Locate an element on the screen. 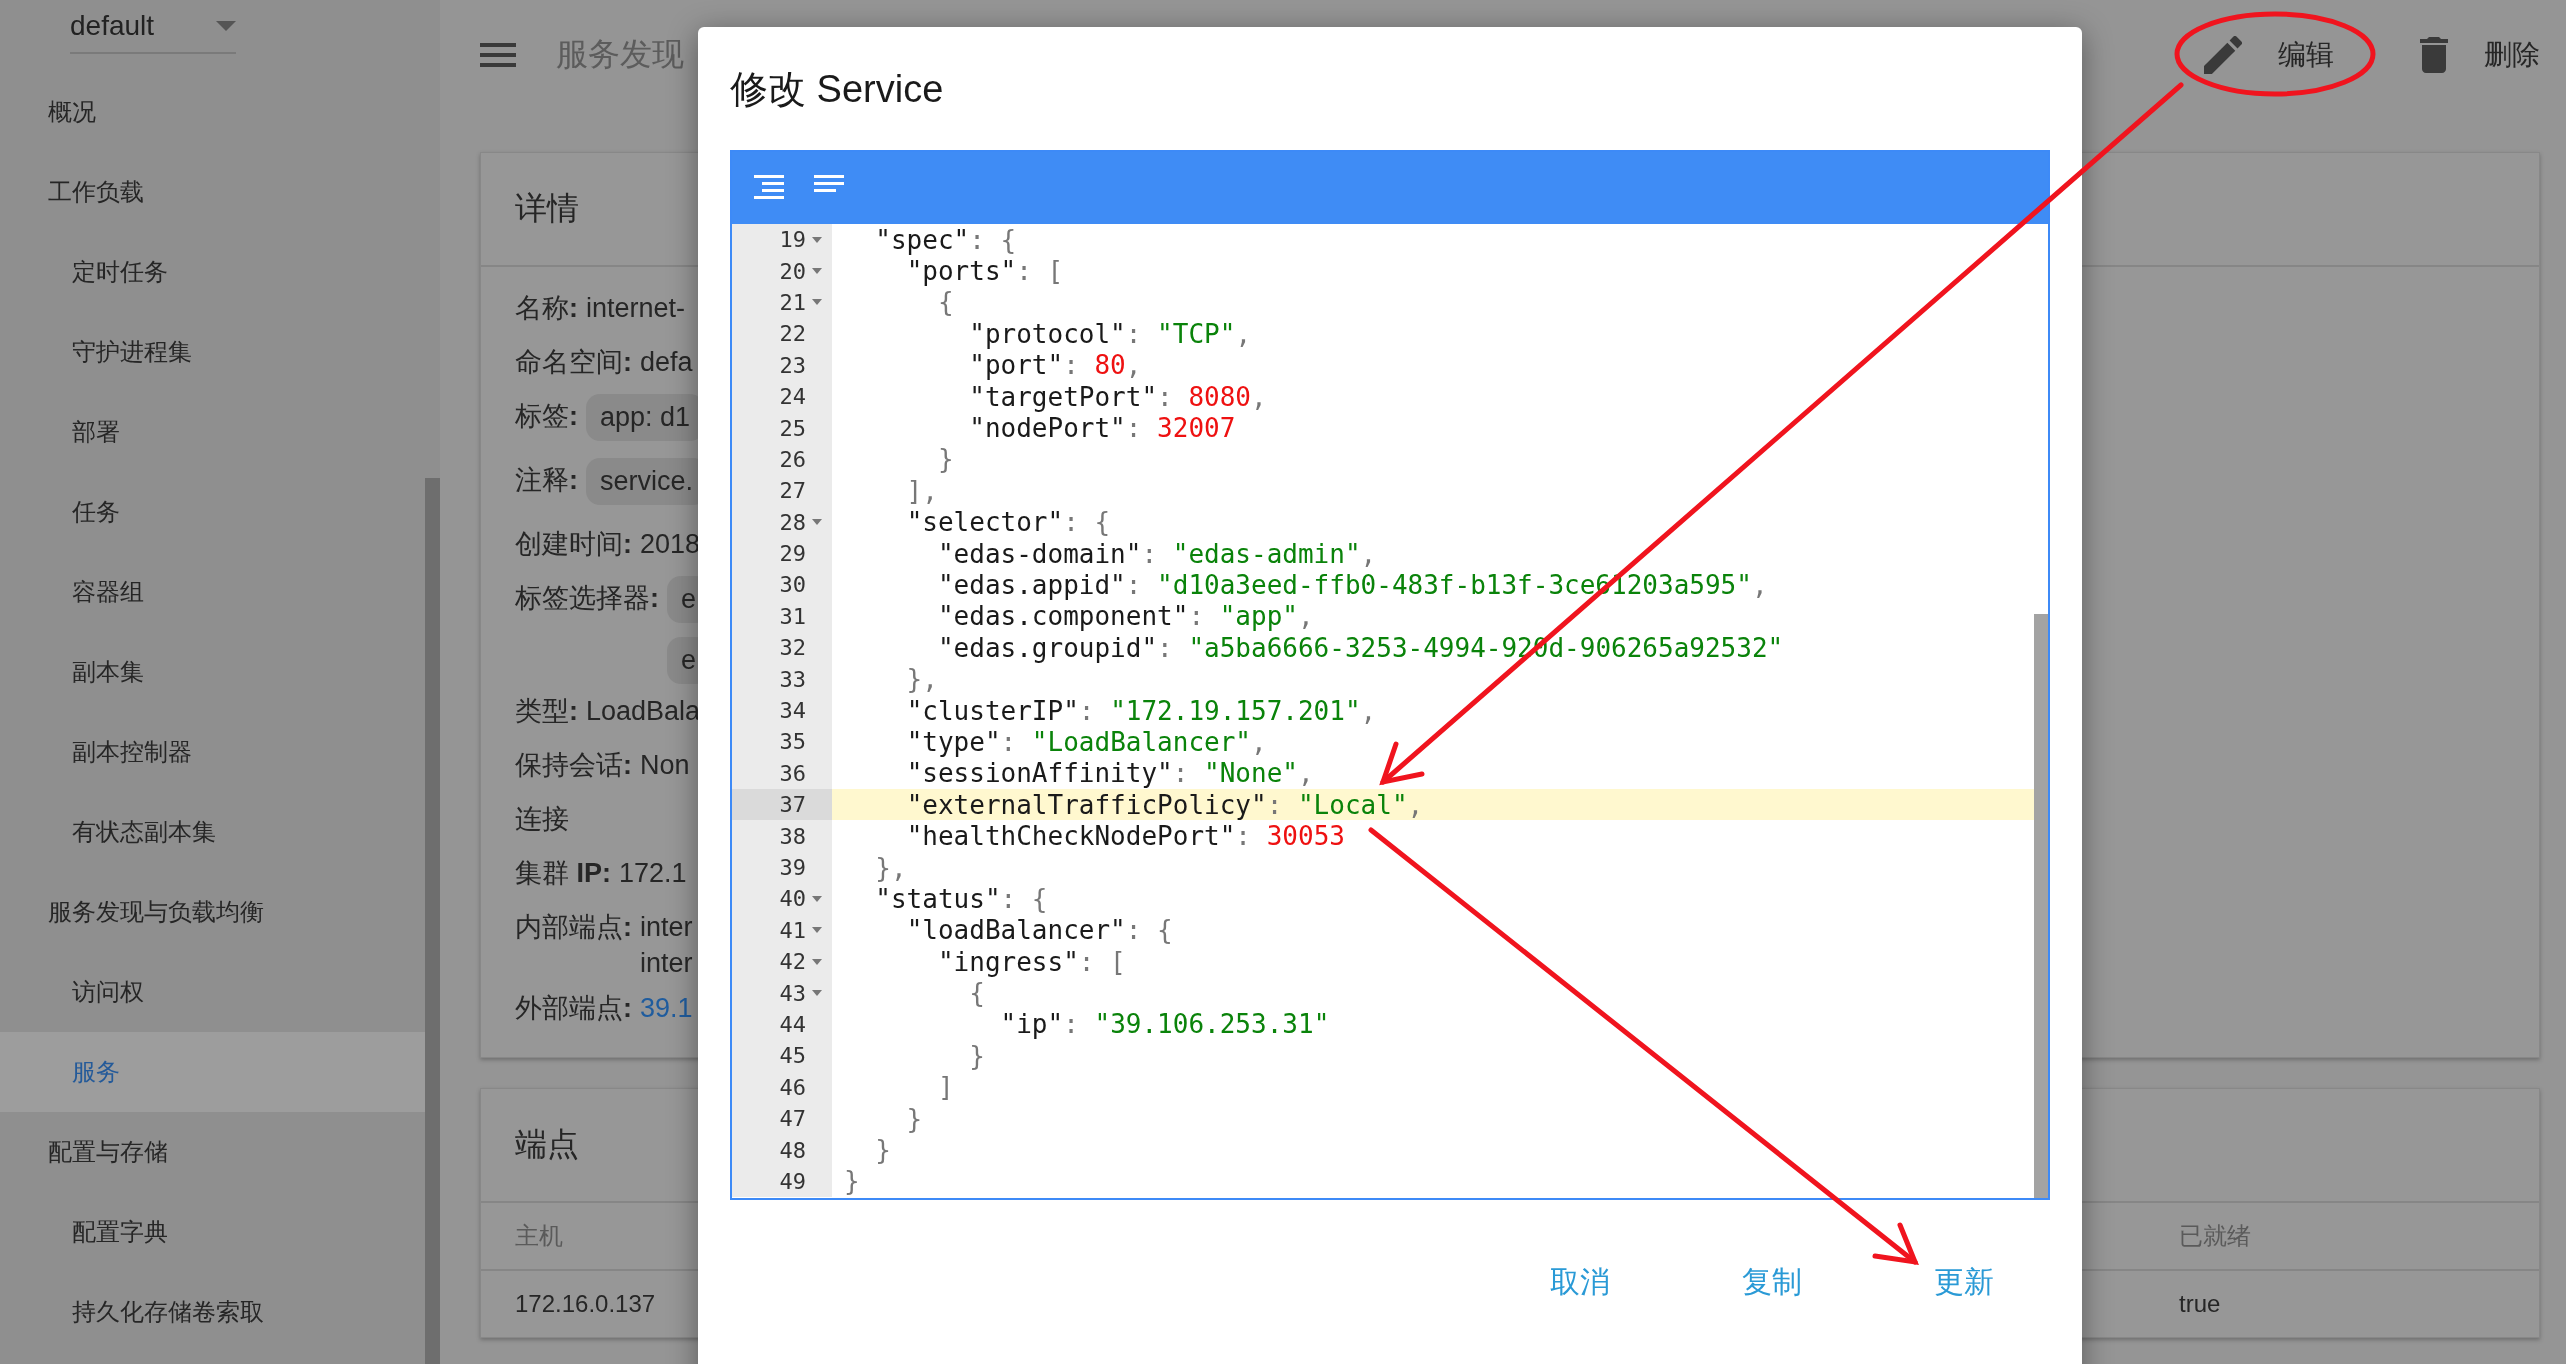 This screenshot has width=2566, height=1364. line-number: 39 is located at coordinates (792, 867).